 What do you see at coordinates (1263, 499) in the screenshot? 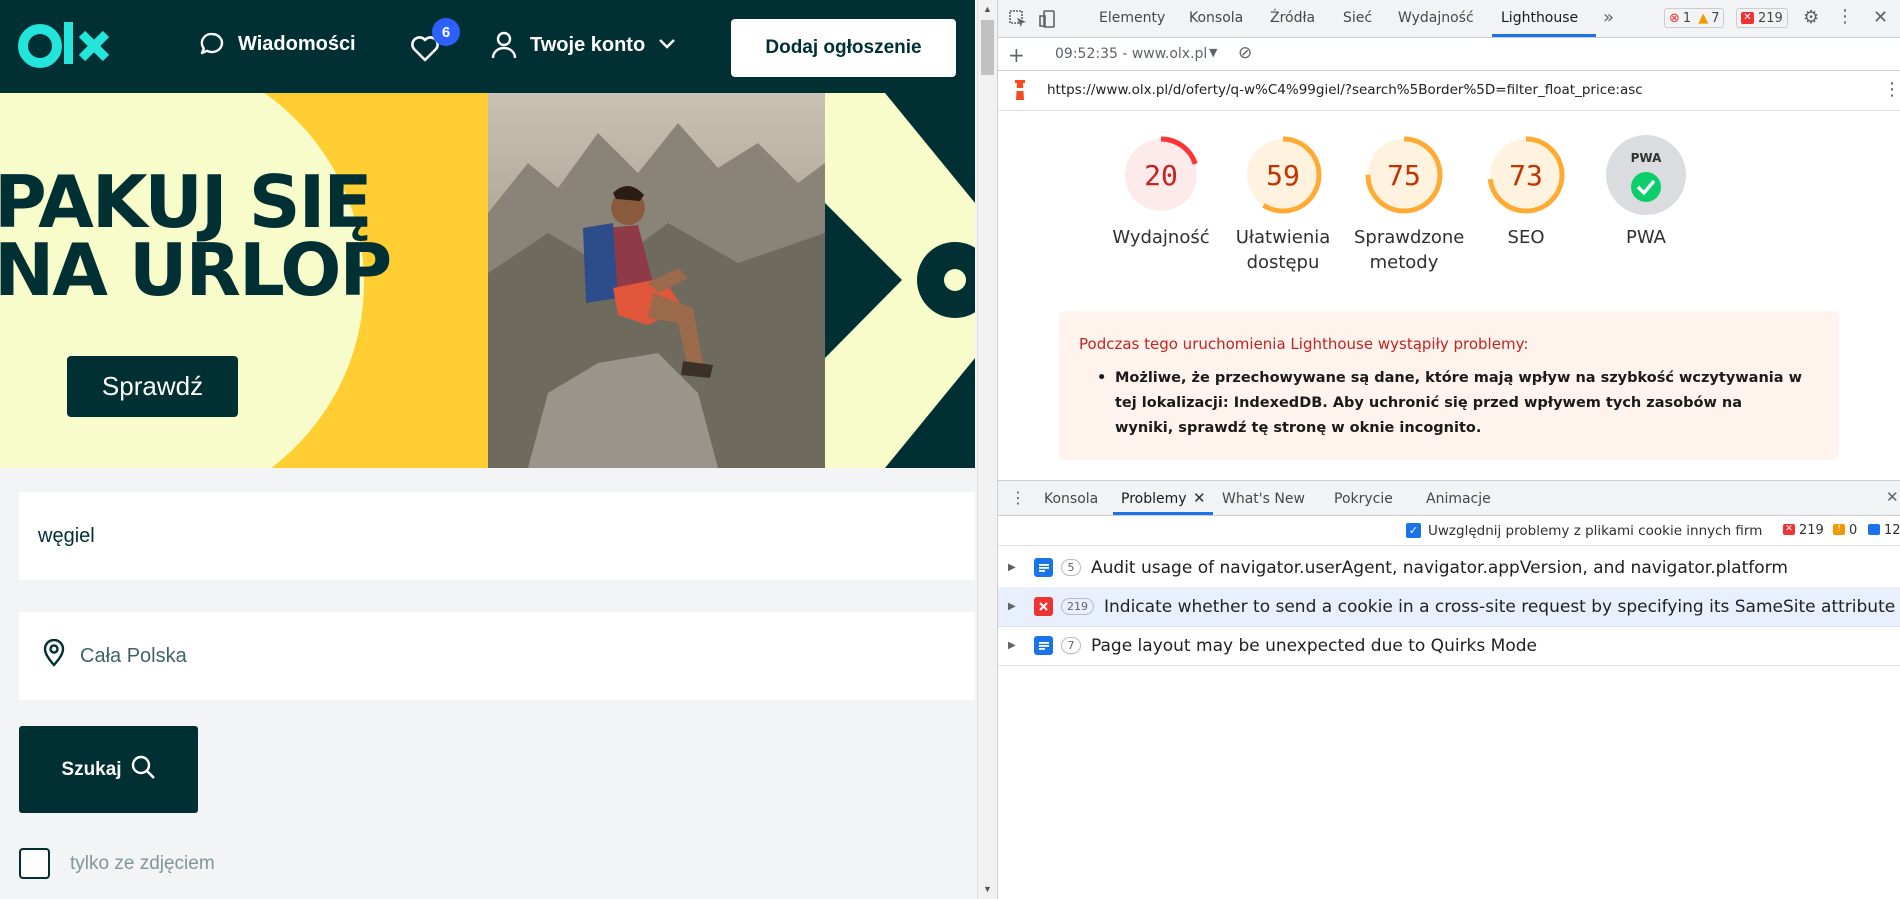
I see `drawer-tab-whats-new: What's New` at bounding box center [1263, 499].